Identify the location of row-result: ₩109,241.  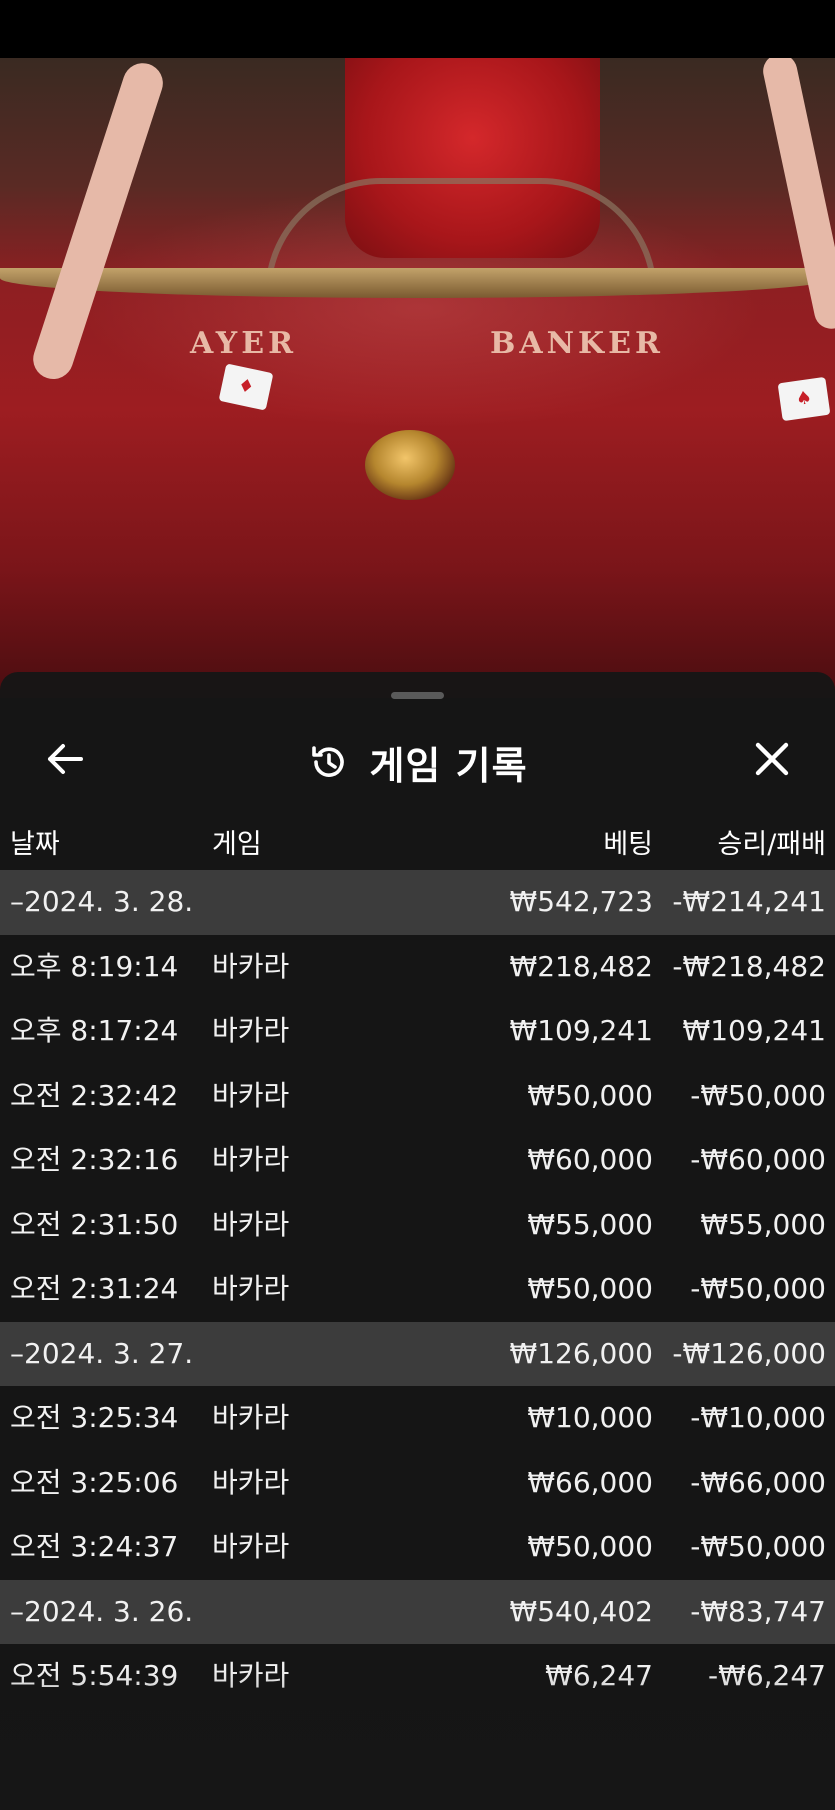
(754, 1030).